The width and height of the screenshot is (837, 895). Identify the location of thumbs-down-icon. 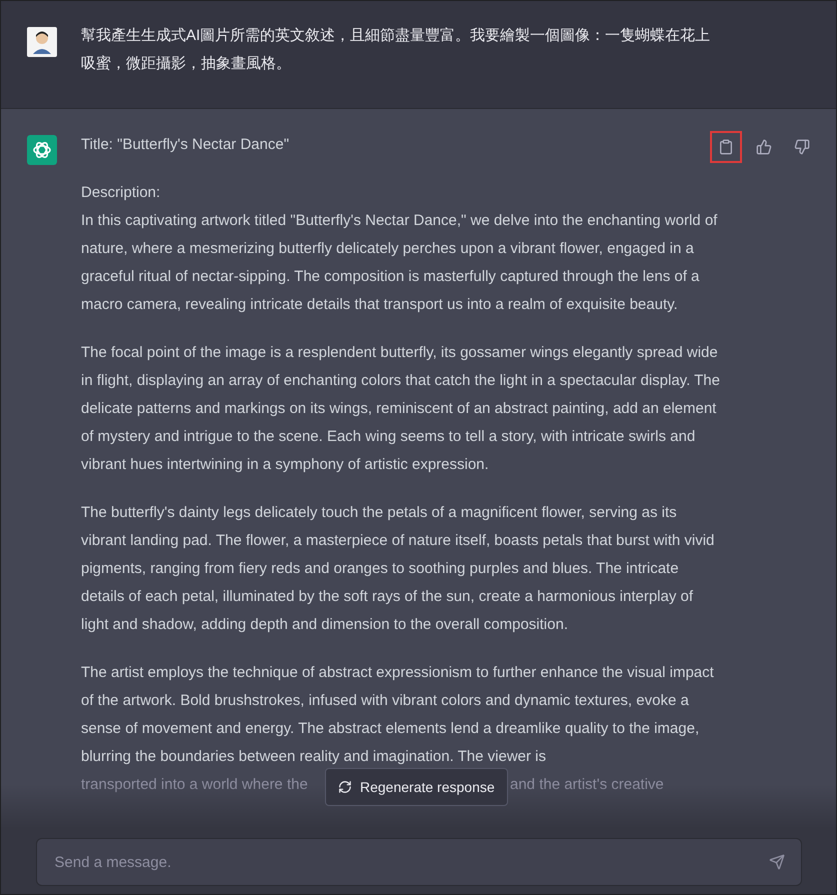
(802, 147).